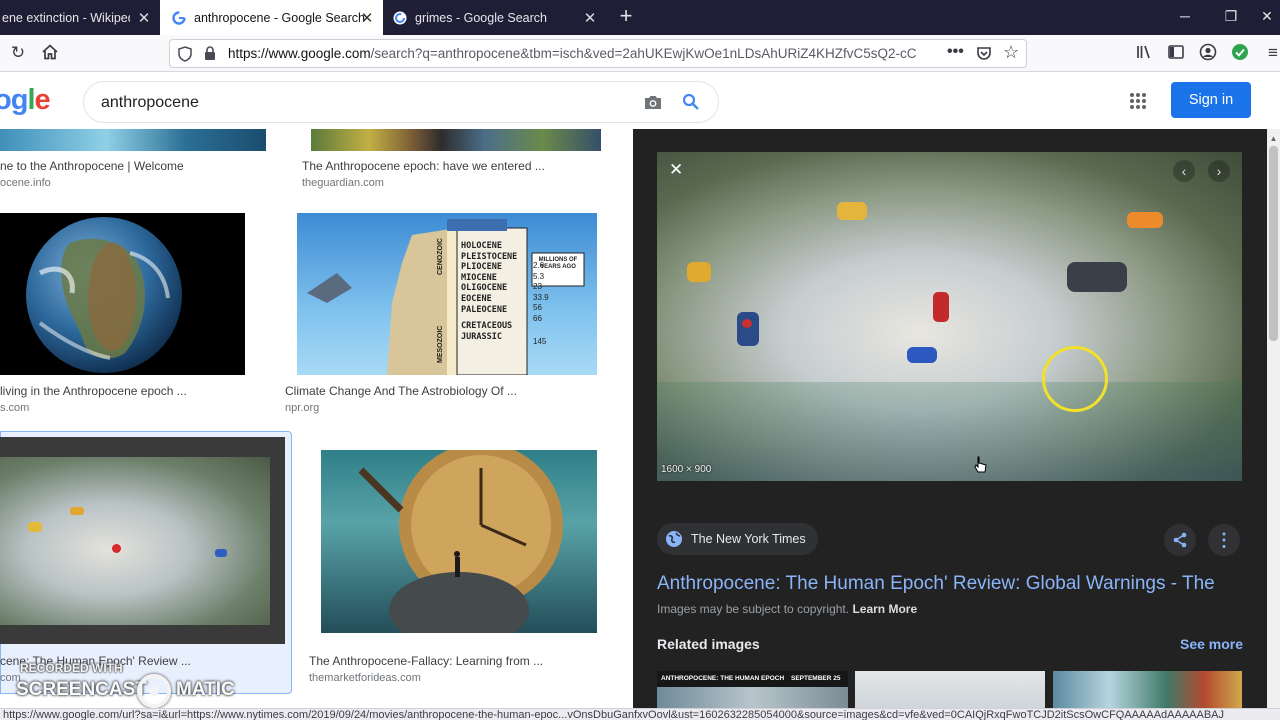 The height and width of the screenshot is (720, 1280). I want to click on scroll-up-icon: ▲, so click(1273, 139).